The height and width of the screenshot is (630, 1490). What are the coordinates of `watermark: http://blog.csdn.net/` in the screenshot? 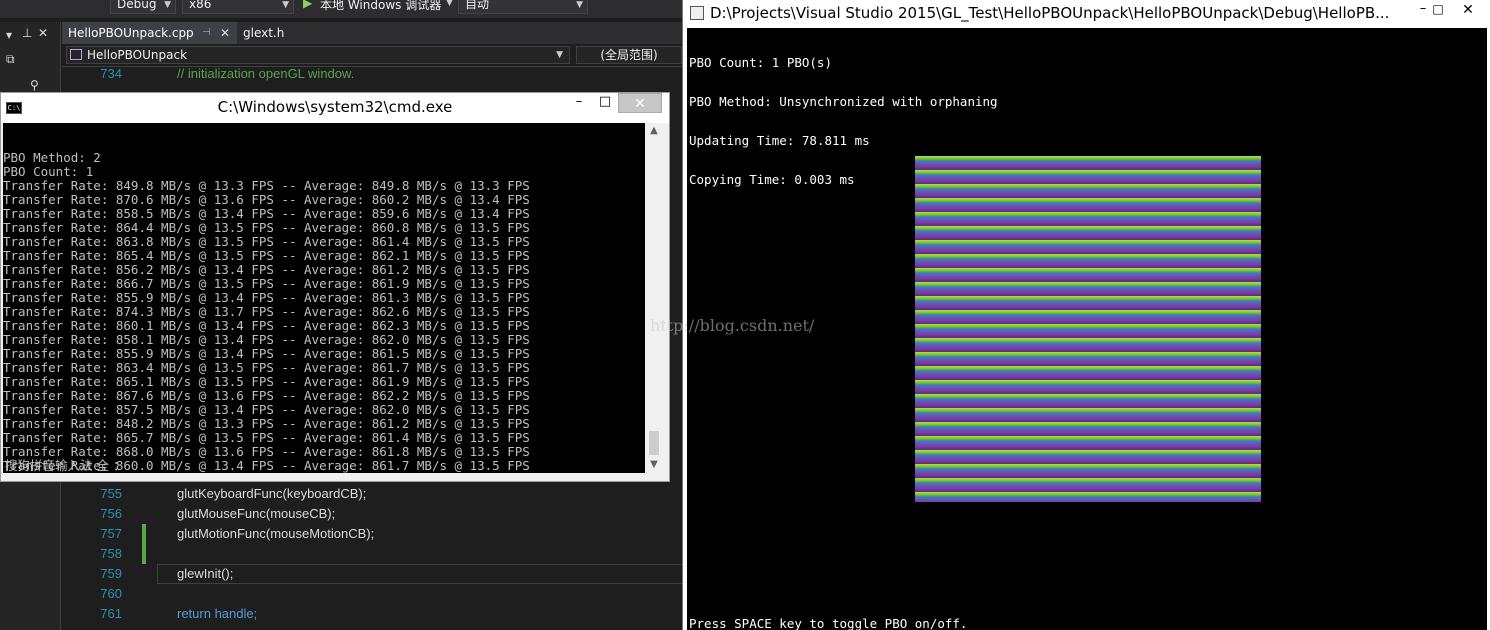 It's located at (732, 325).